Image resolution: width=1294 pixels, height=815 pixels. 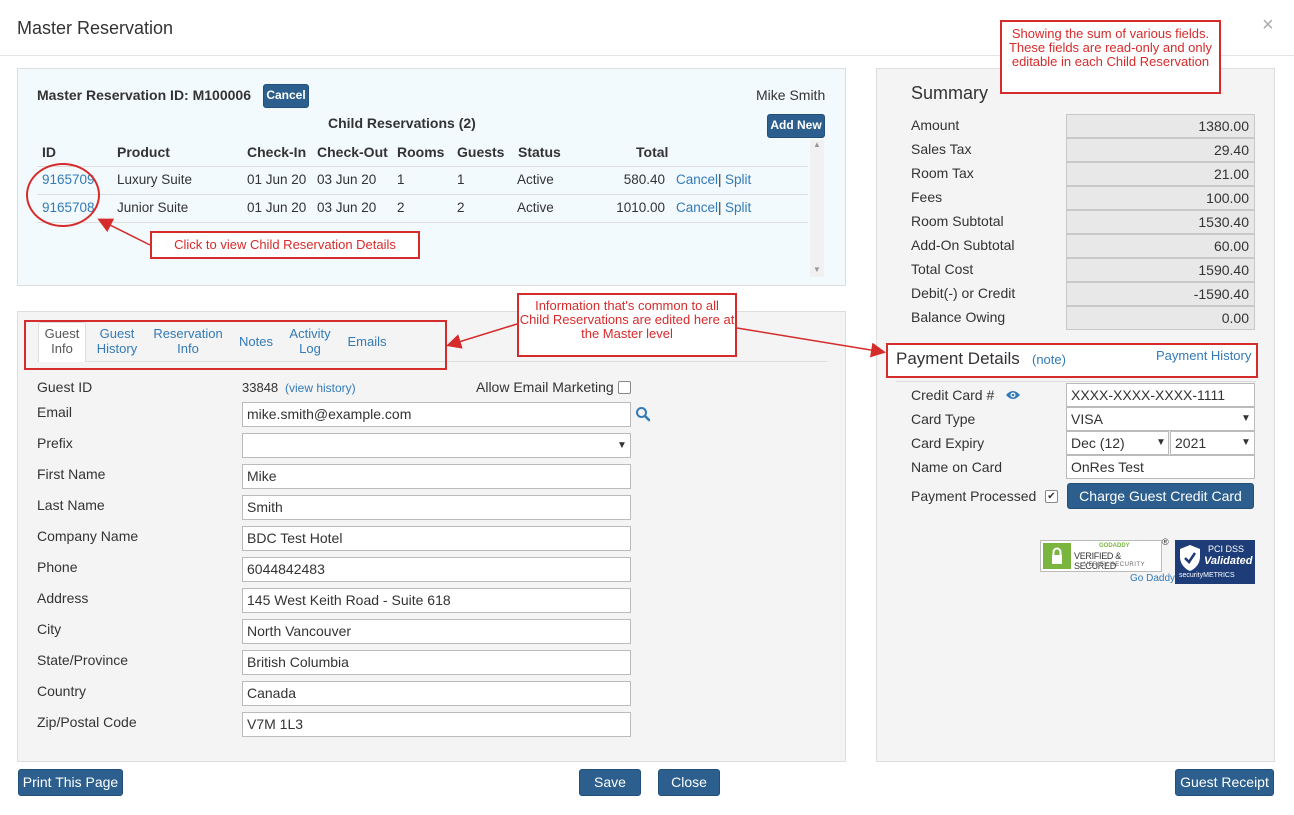 I want to click on annotation-arrows, so click(x=491, y=288).